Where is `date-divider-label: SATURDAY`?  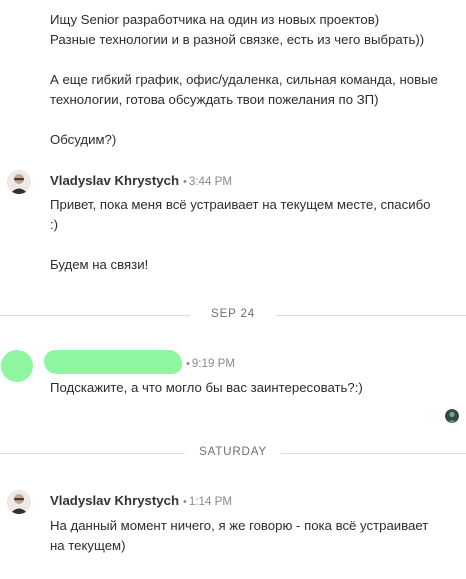
date-divider-label: SATURDAY is located at coordinates (233, 451).